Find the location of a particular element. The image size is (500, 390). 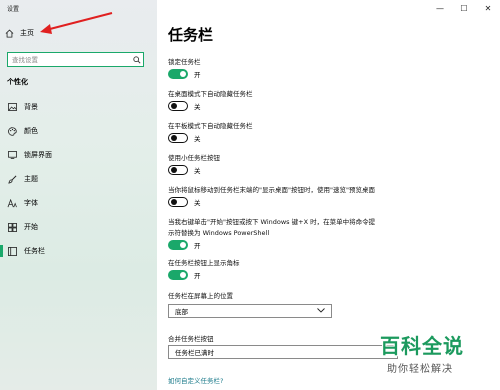

sidebar-nav: 背景 颜色 锁屏界面 主题 字体 开始 任务栏 is located at coordinates (78, 179).